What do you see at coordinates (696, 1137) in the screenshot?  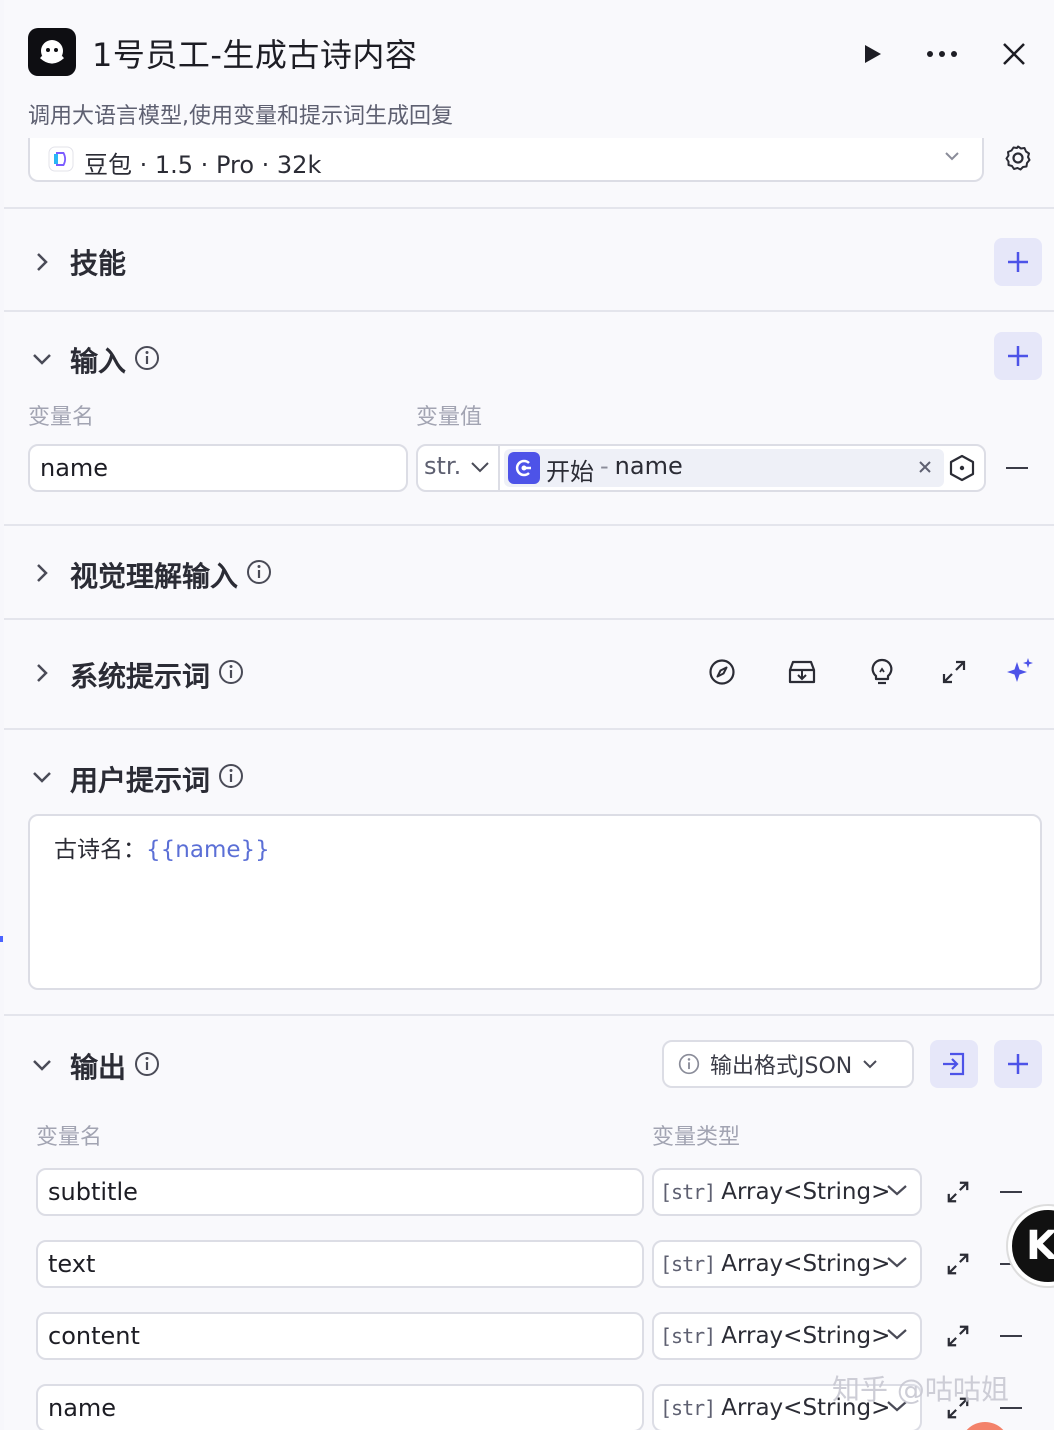 I see `output-col-type-label: 变量类型` at bounding box center [696, 1137].